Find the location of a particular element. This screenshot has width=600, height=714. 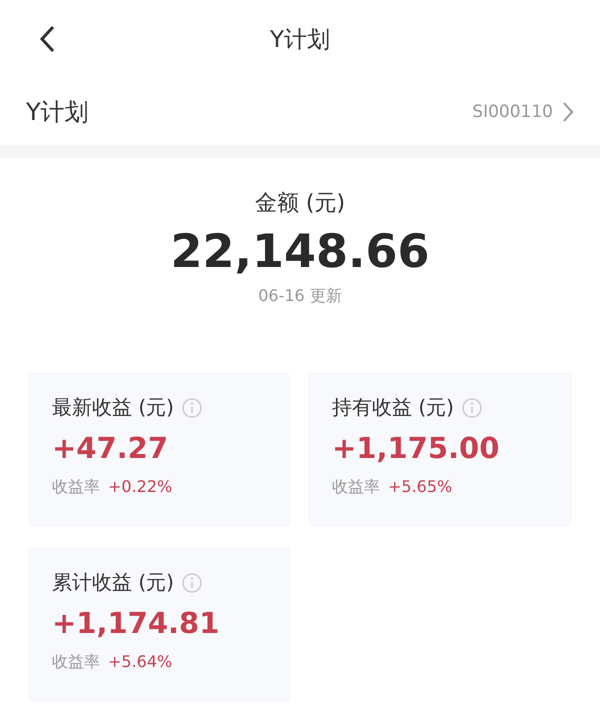

rate-value: +5.64% is located at coordinates (140, 662).